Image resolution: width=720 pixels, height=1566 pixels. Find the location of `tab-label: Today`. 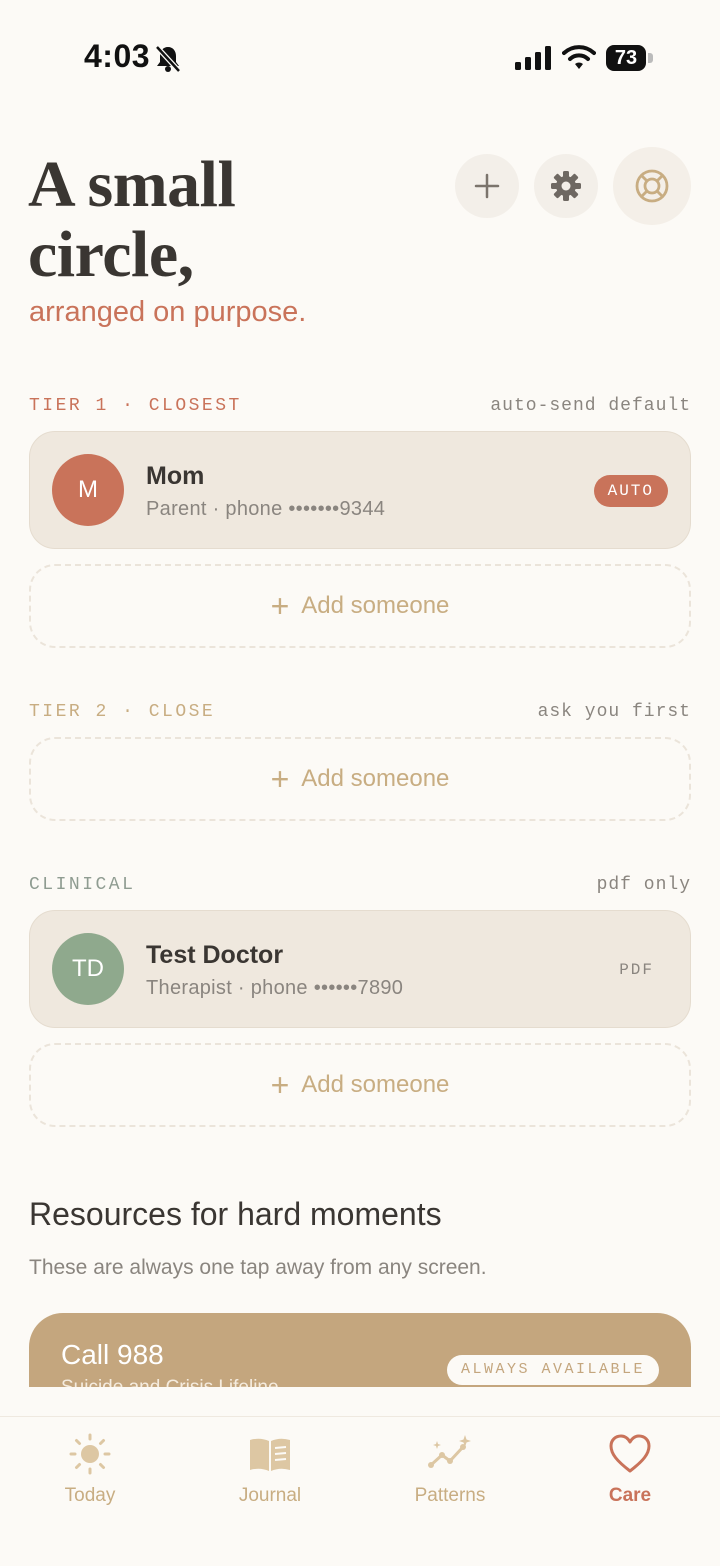

tab-label: Today is located at coordinates (90, 1495).